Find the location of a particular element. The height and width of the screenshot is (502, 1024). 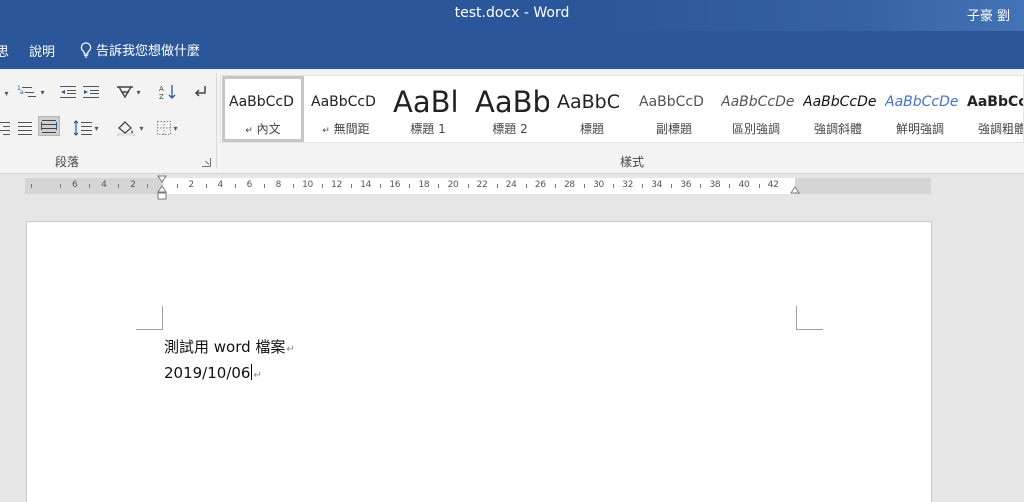

style-no-spacing: AaBbCcD ↵ 無間距 is located at coordinates (346, 109).